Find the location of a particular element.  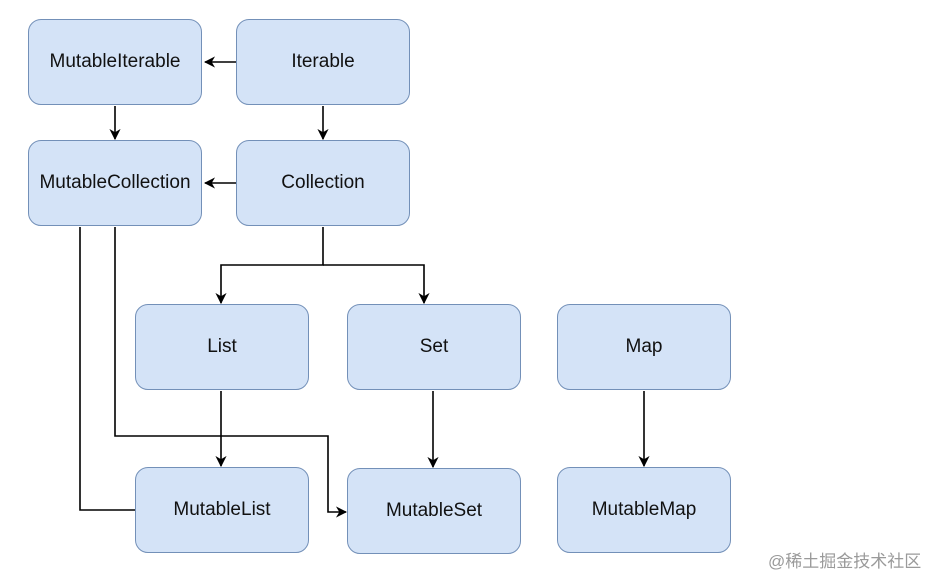

node-set: Set is located at coordinates (434, 347).